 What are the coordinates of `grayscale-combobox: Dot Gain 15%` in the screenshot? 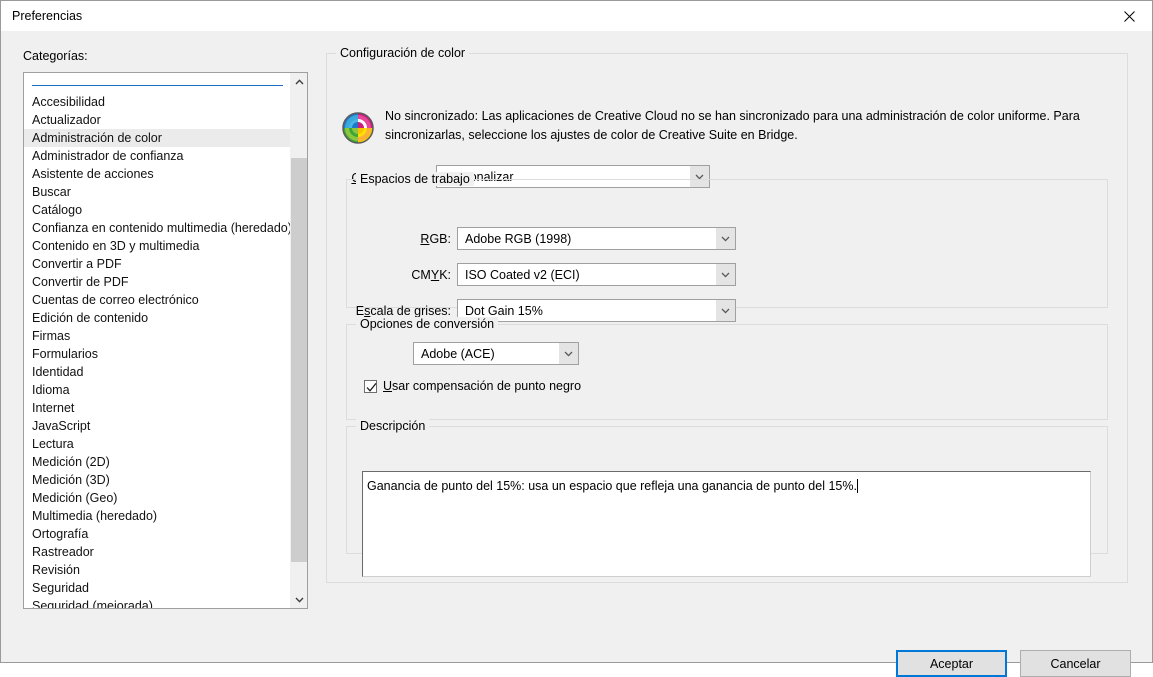 It's located at (596, 310).